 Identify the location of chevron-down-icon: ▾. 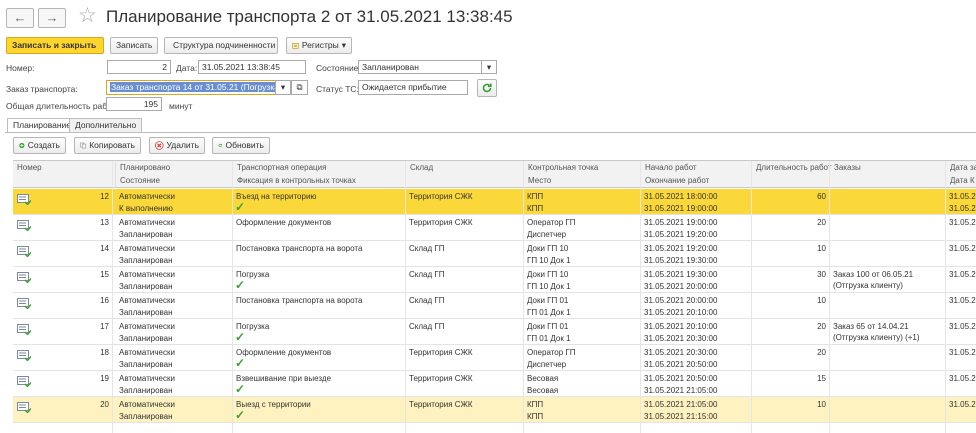
(489, 67).